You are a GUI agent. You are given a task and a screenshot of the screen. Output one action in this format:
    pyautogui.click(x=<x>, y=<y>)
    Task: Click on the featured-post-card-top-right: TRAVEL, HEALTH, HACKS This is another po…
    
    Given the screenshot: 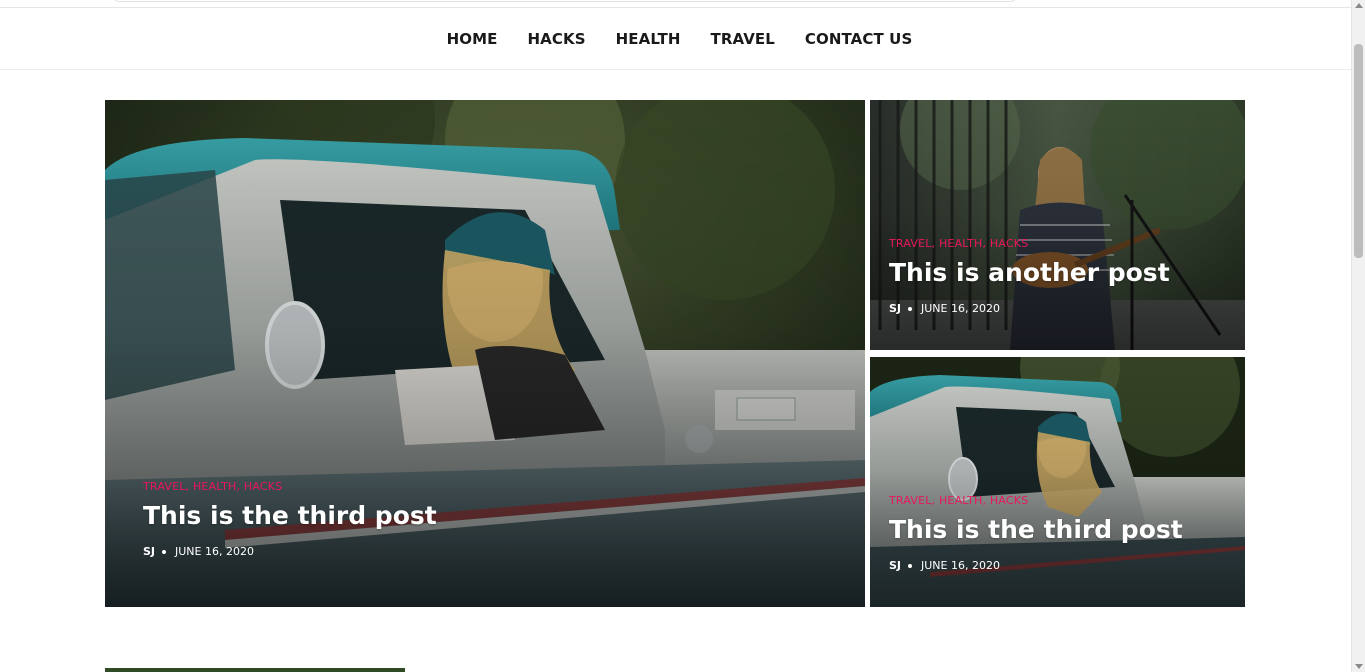 What is the action you would take?
    pyautogui.click(x=1057, y=225)
    